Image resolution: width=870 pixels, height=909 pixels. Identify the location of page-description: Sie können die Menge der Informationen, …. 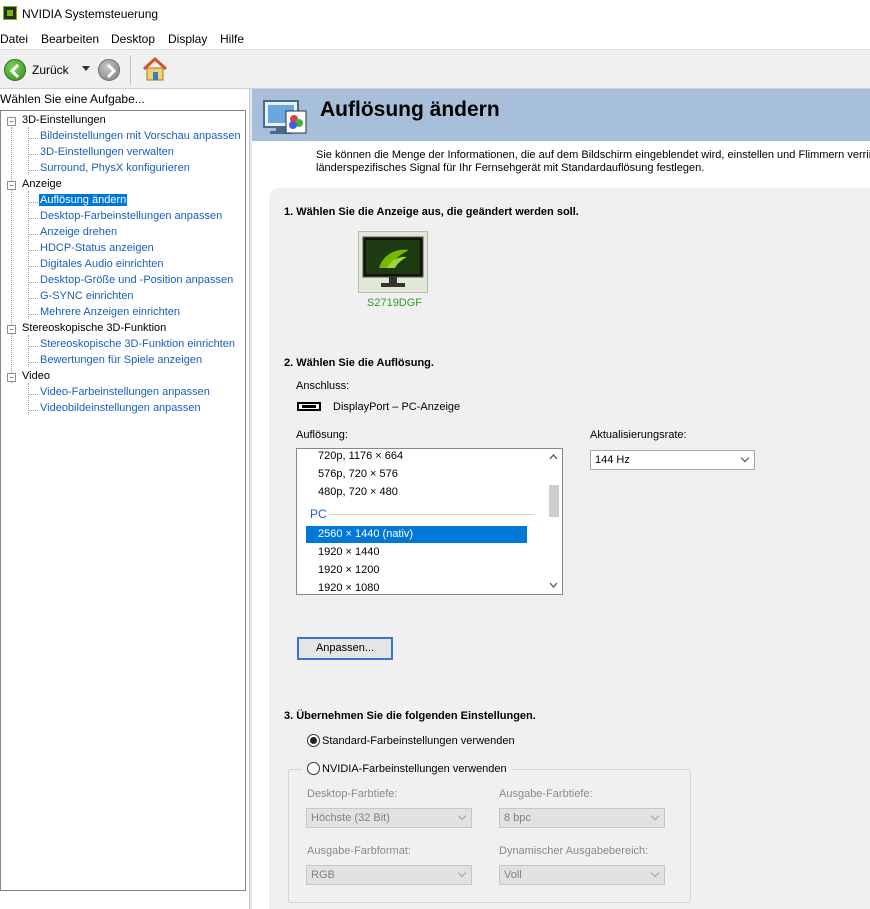
(593, 162).